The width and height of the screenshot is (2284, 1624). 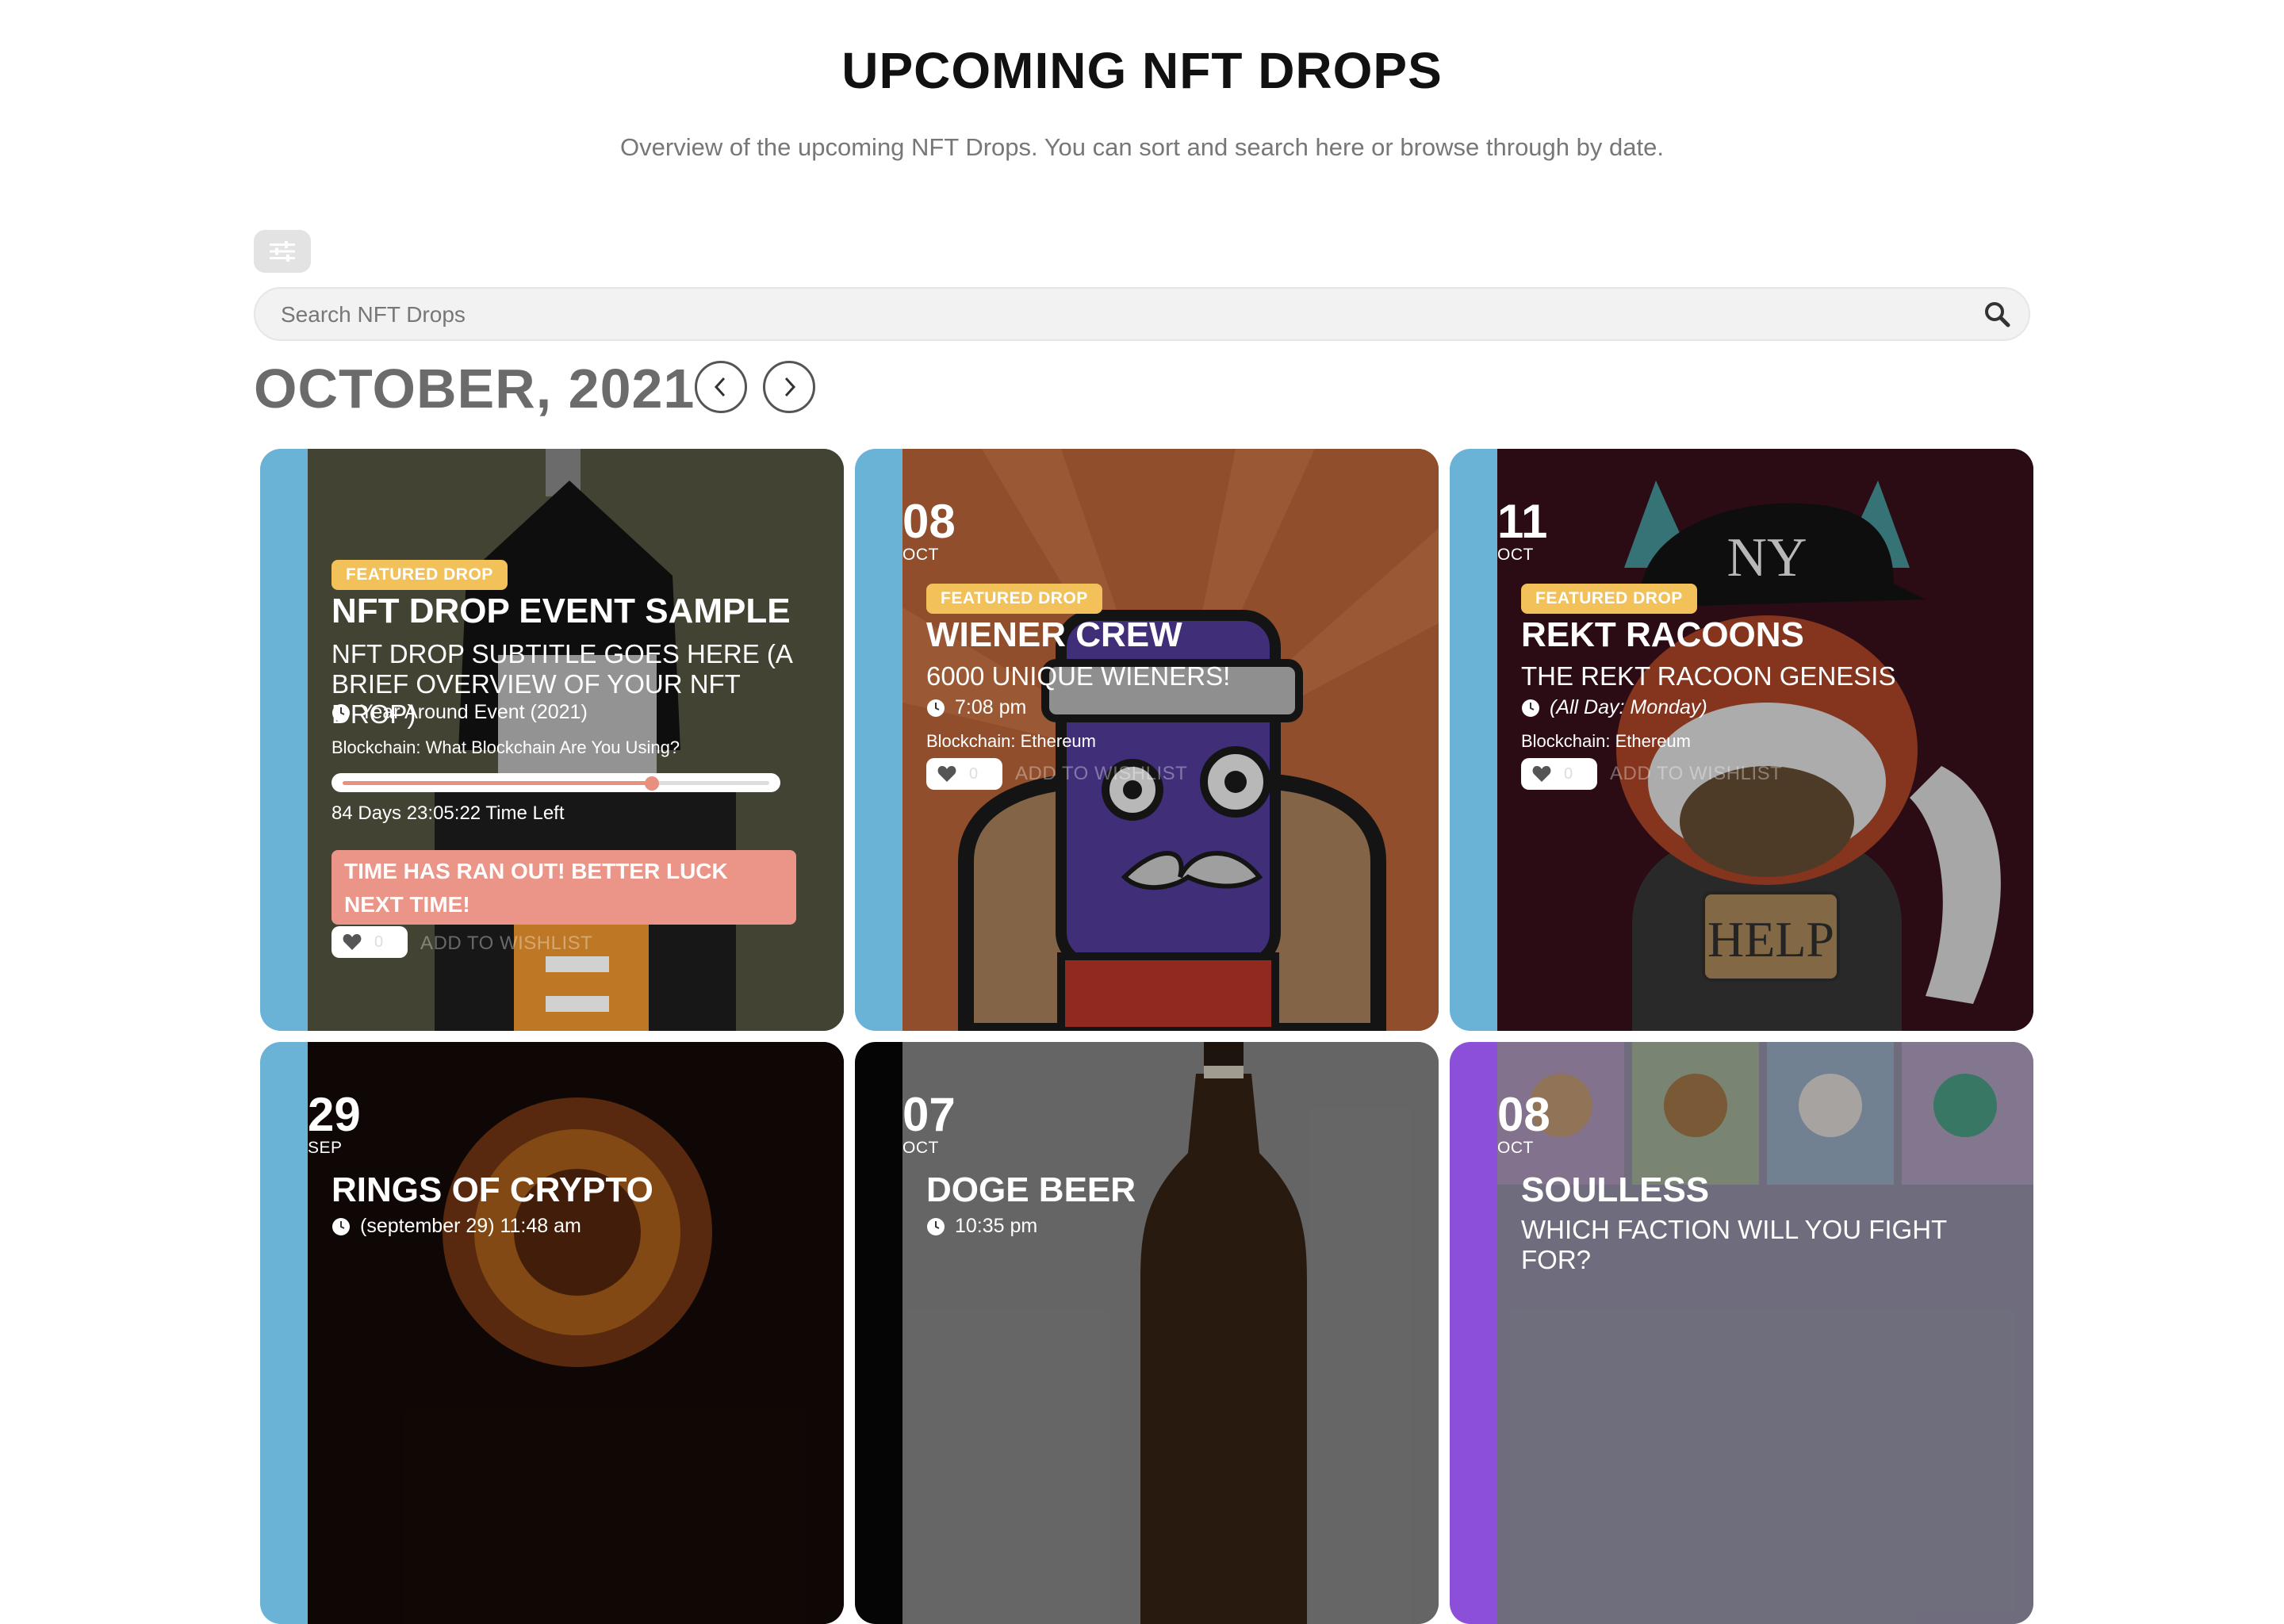 I want to click on event-time: 10:35 pm, so click(x=981, y=1226).